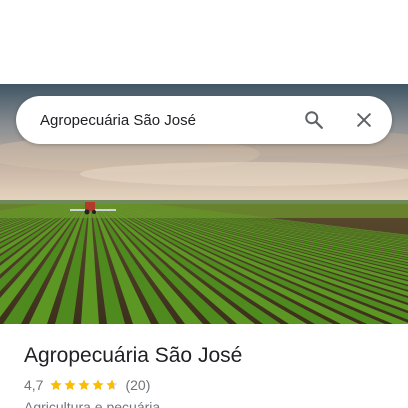  Describe the element at coordinates (209, 385) in the screenshot. I see `rating-row: 4,7 (20)` at that location.